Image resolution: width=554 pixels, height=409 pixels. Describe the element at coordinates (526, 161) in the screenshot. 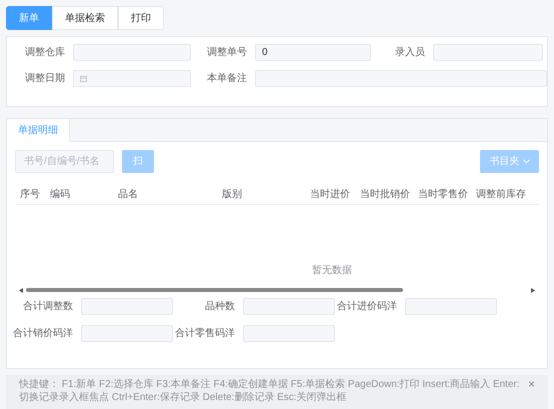

I see `chevron-down-icon` at that location.